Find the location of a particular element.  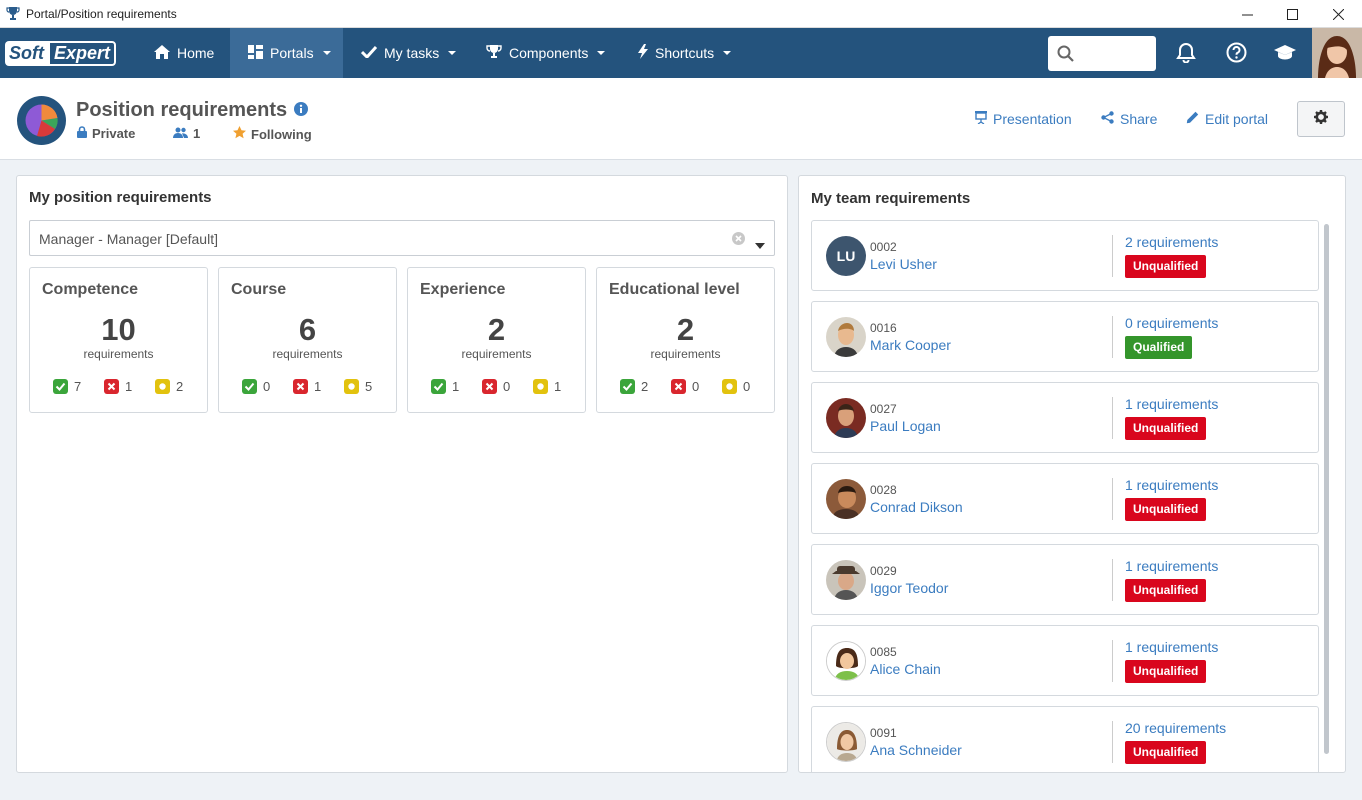

following-label: Following is located at coordinates (281, 134).